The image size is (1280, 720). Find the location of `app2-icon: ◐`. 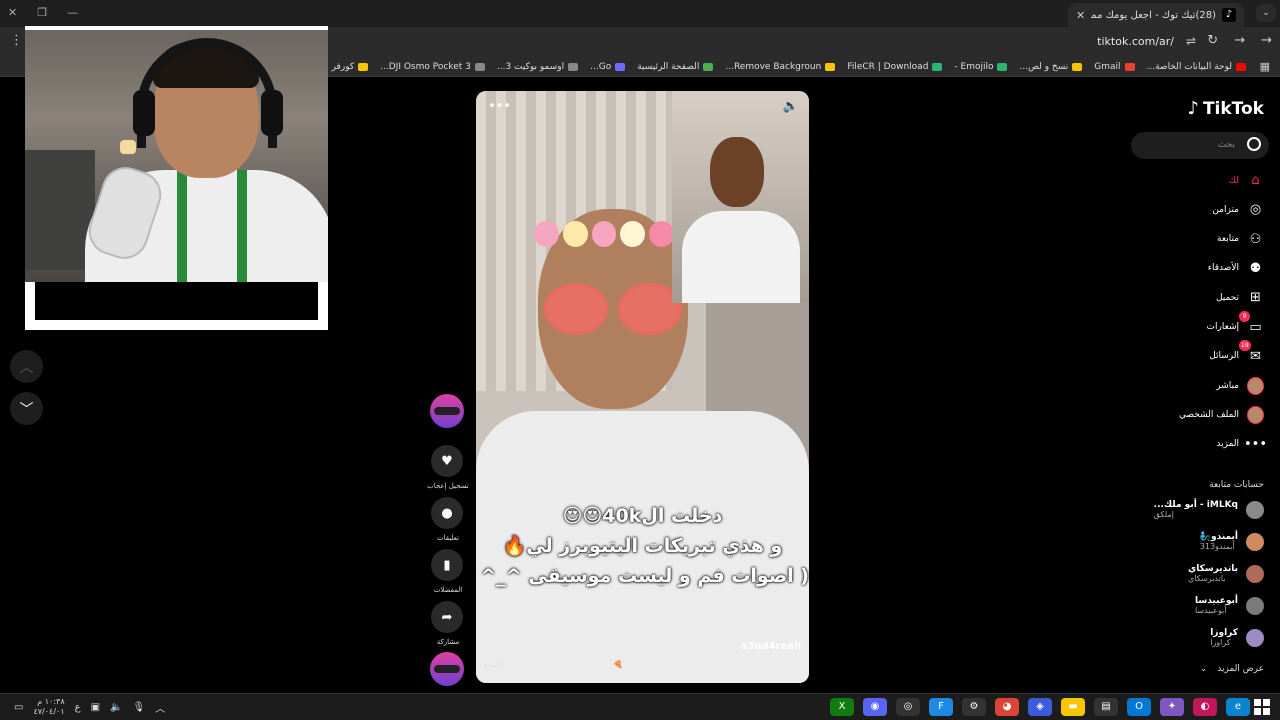

app2-icon: ◐ is located at coordinates (1205, 707).